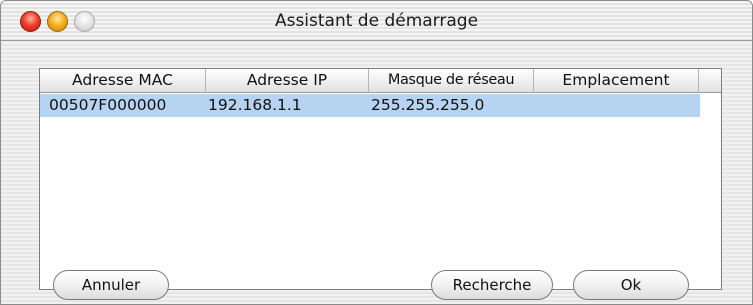 Image resolution: width=753 pixels, height=305 pixels. What do you see at coordinates (710, 81) in the screenshot?
I see `column-header-corner` at bounding box center [710, 81].